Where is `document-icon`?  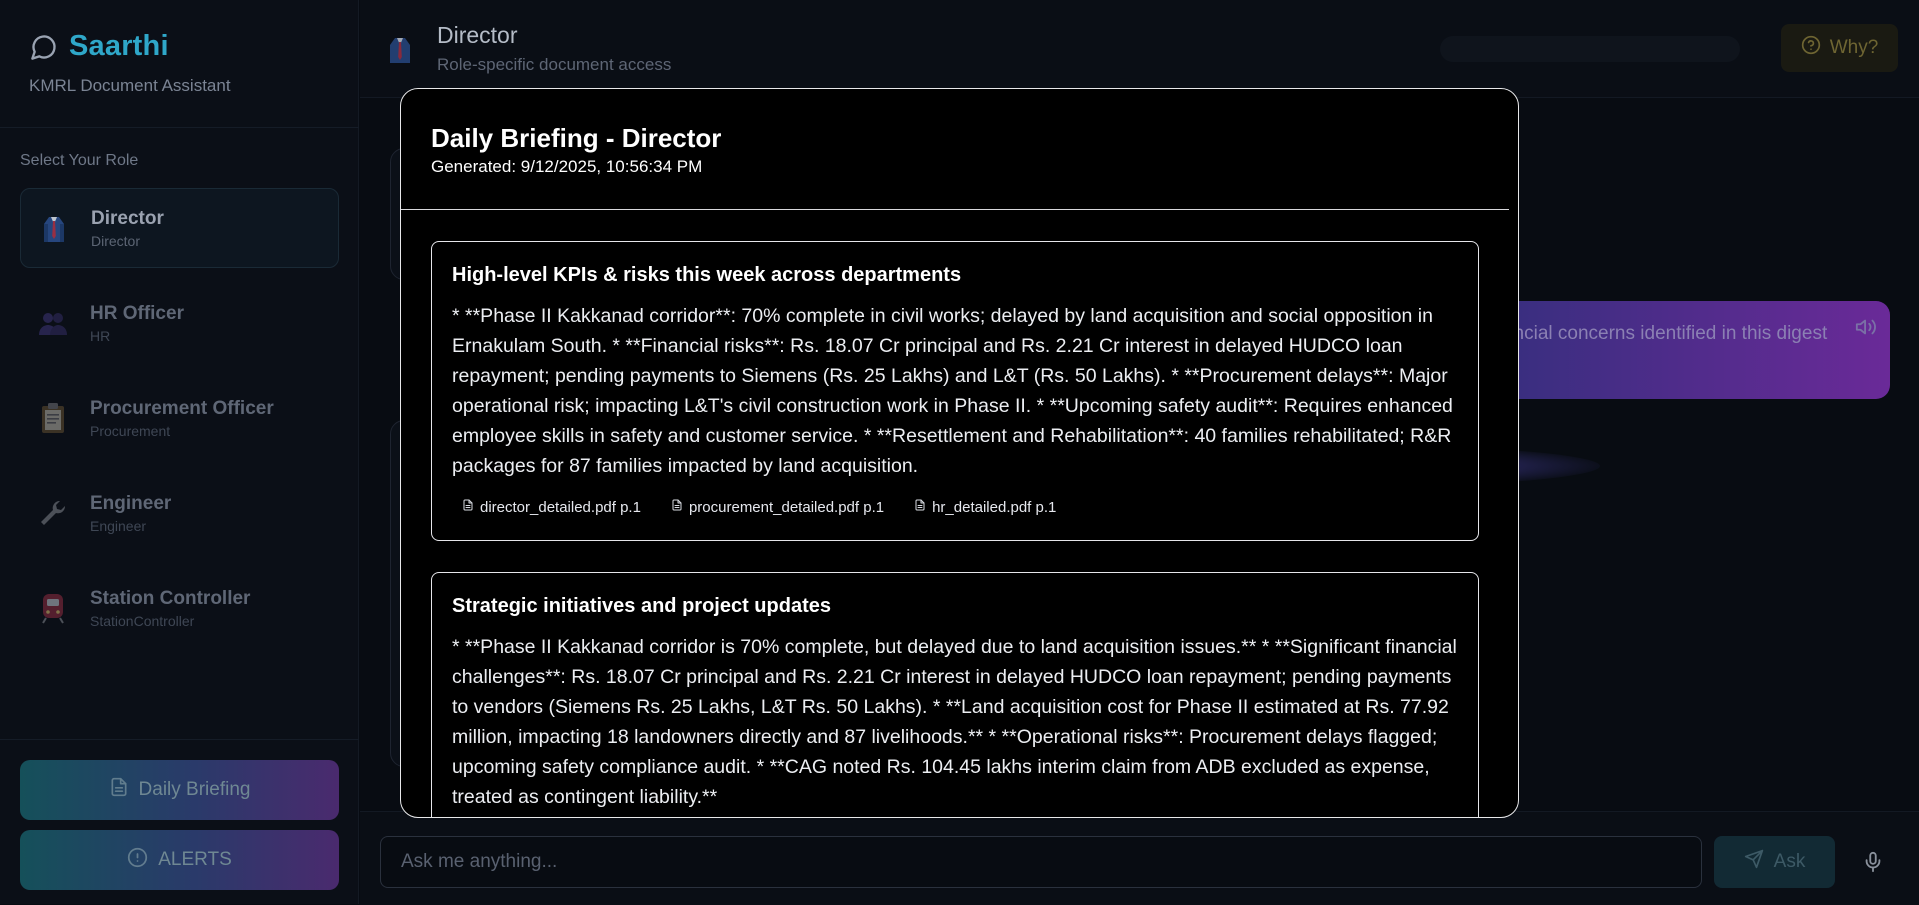 document-icon is located at coordinates (119, 790).